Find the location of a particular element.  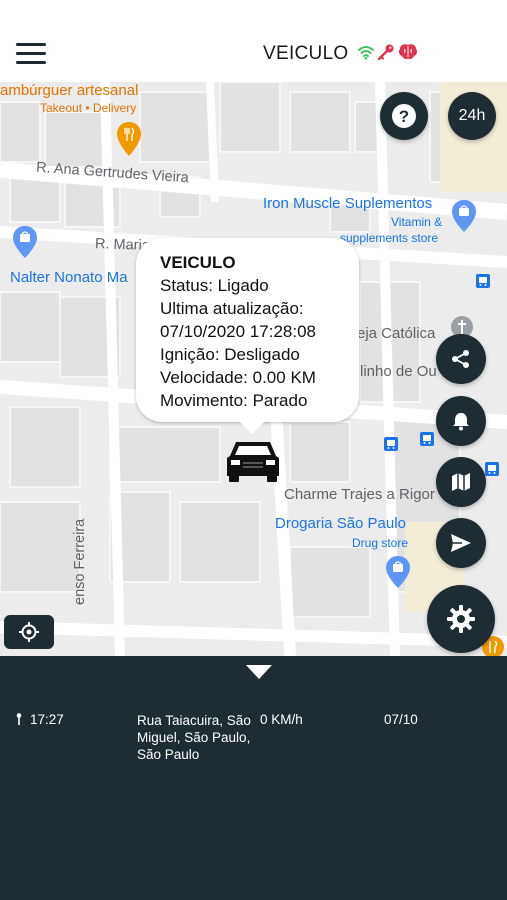

map-label-street-vertical: enso Ferreira is located at coordinates (80, 561).